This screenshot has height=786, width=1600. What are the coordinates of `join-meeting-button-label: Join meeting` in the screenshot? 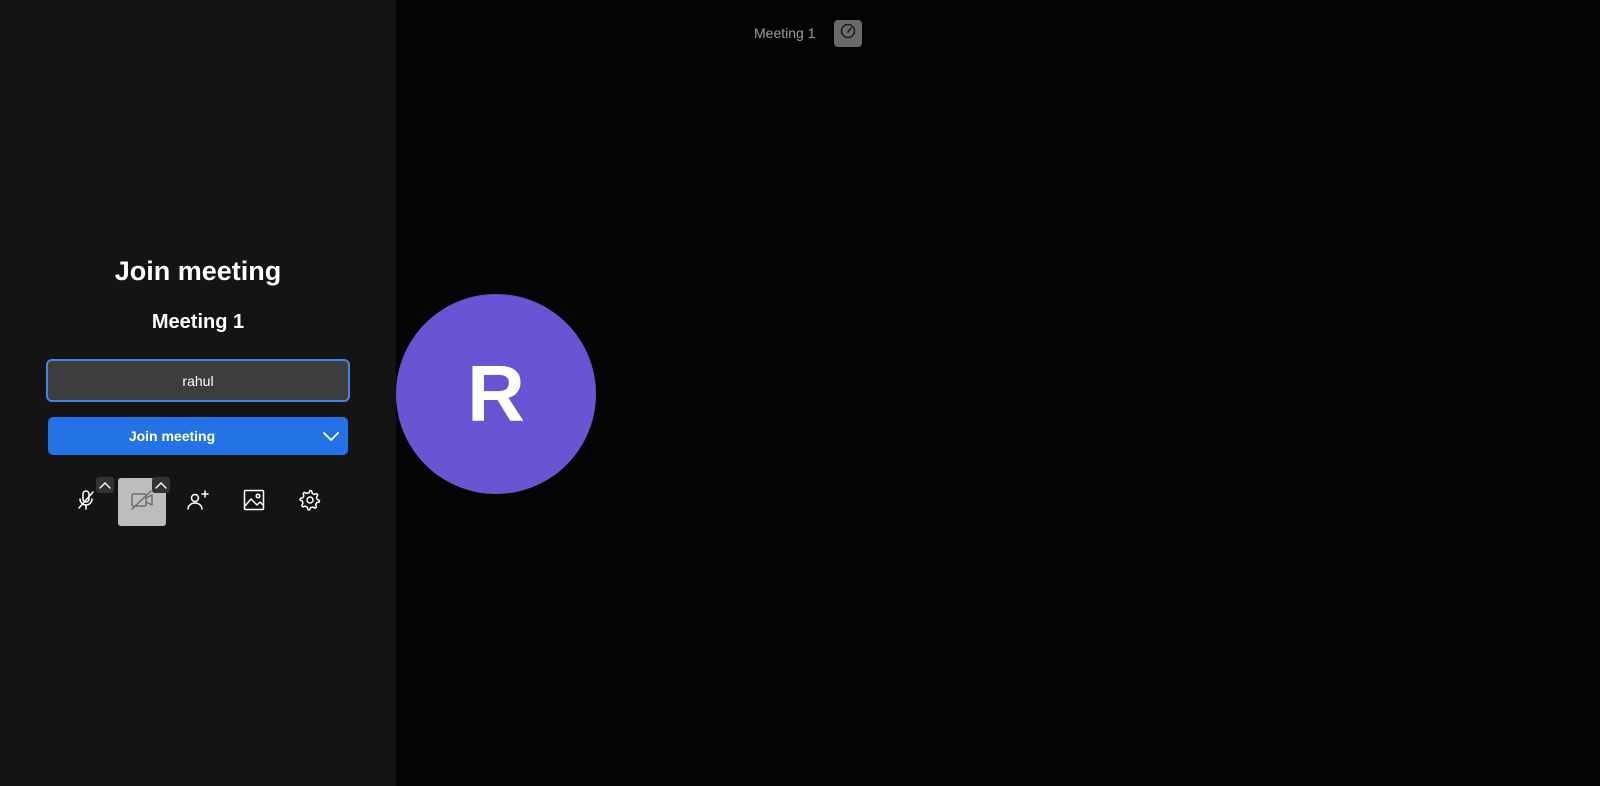 It's located at (172, 436).